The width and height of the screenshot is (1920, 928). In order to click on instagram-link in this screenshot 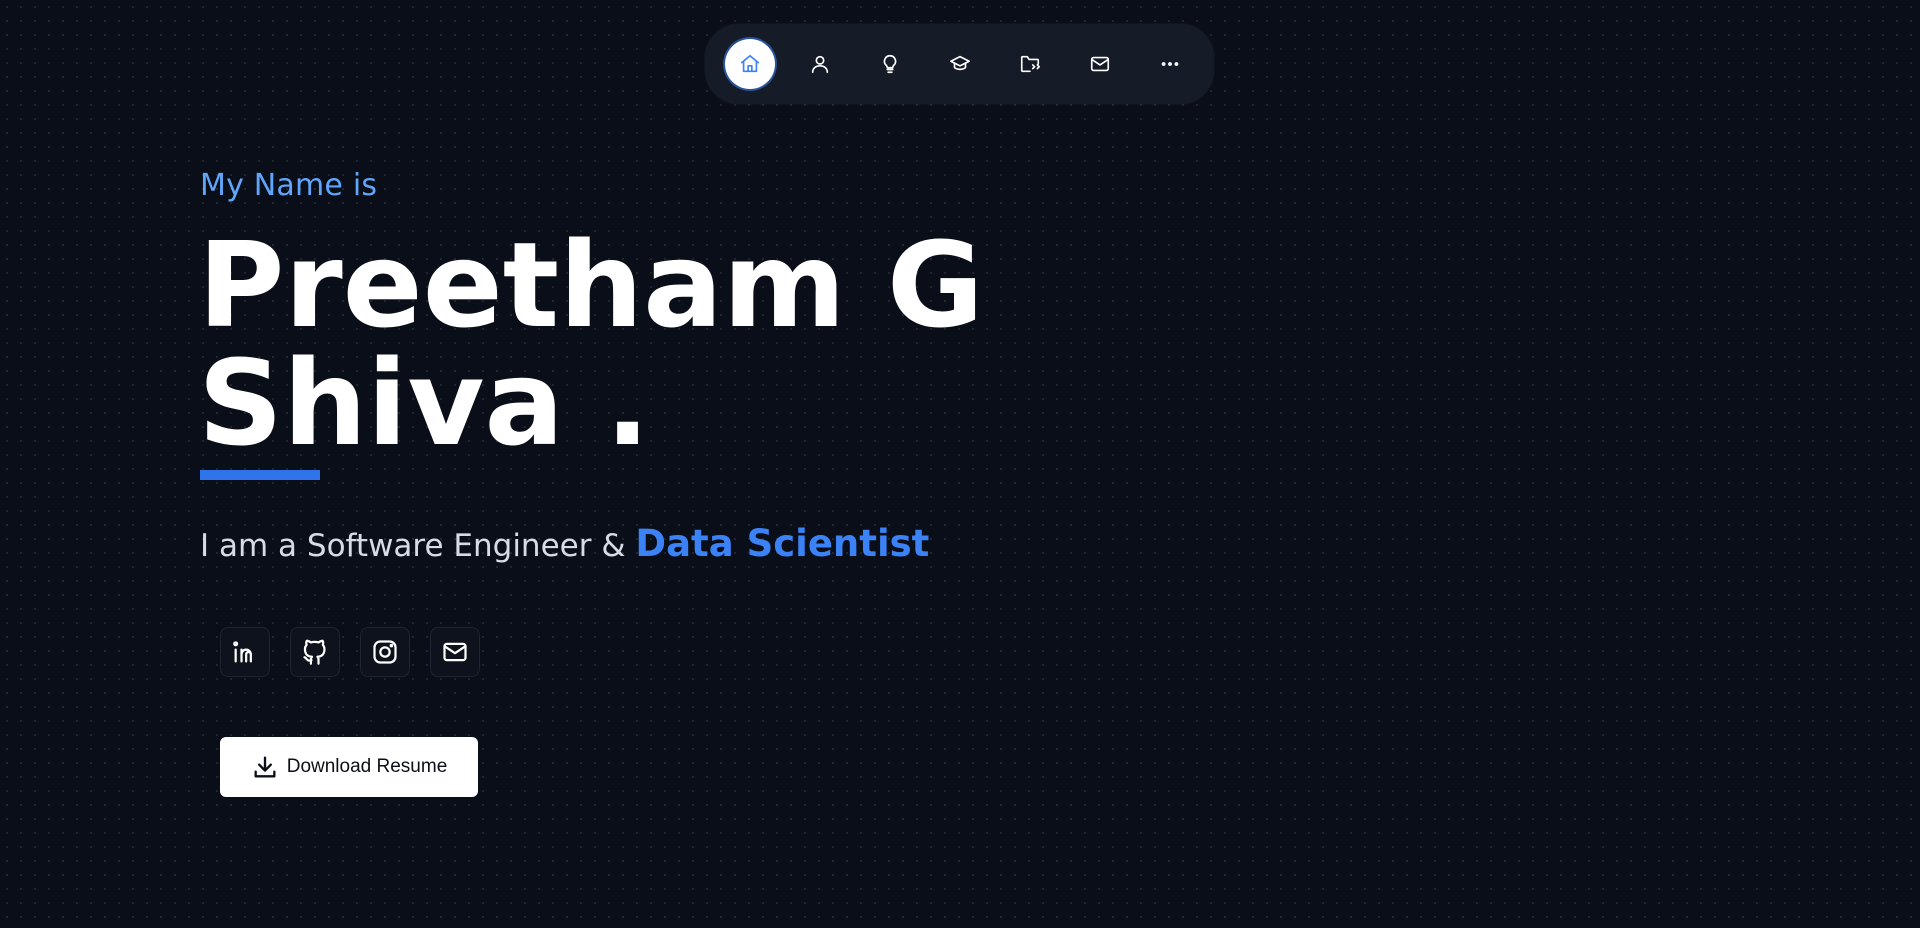, I will do `click(385, 652)`.